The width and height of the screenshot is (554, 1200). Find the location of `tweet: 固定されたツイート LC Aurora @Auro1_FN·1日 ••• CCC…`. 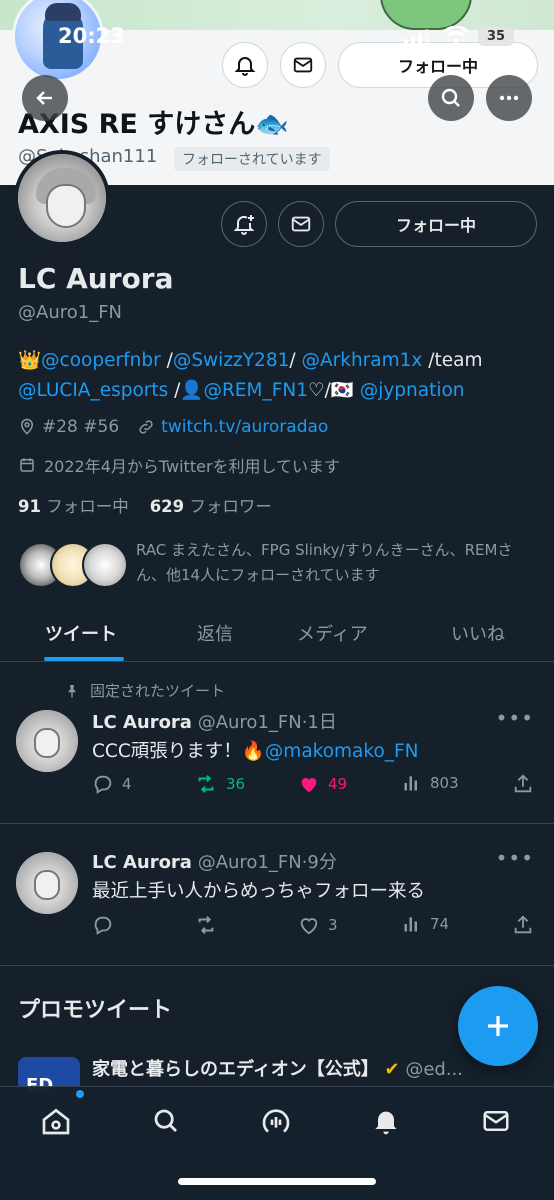

tweet: 固定されたツイート LC Aurora @Auro1_FN·1日 ••• CCC… is located at coordinates (277, 743).